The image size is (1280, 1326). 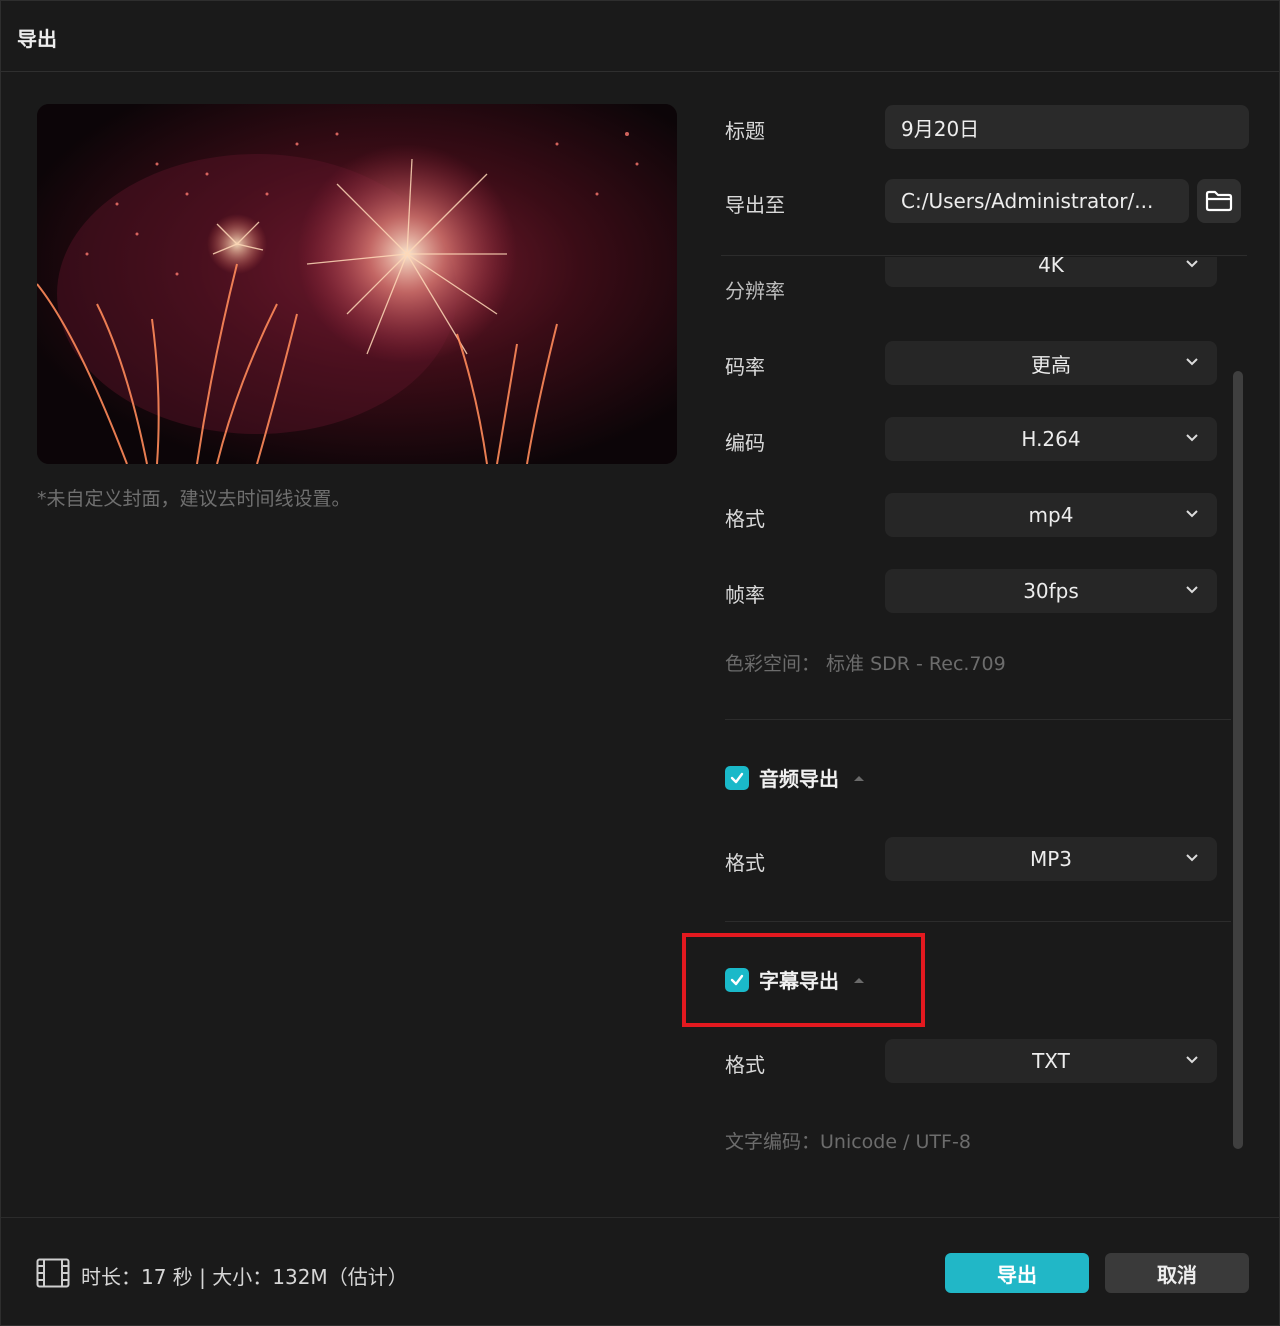 I want to click on folder-icon, so click(x=1219, y=201).